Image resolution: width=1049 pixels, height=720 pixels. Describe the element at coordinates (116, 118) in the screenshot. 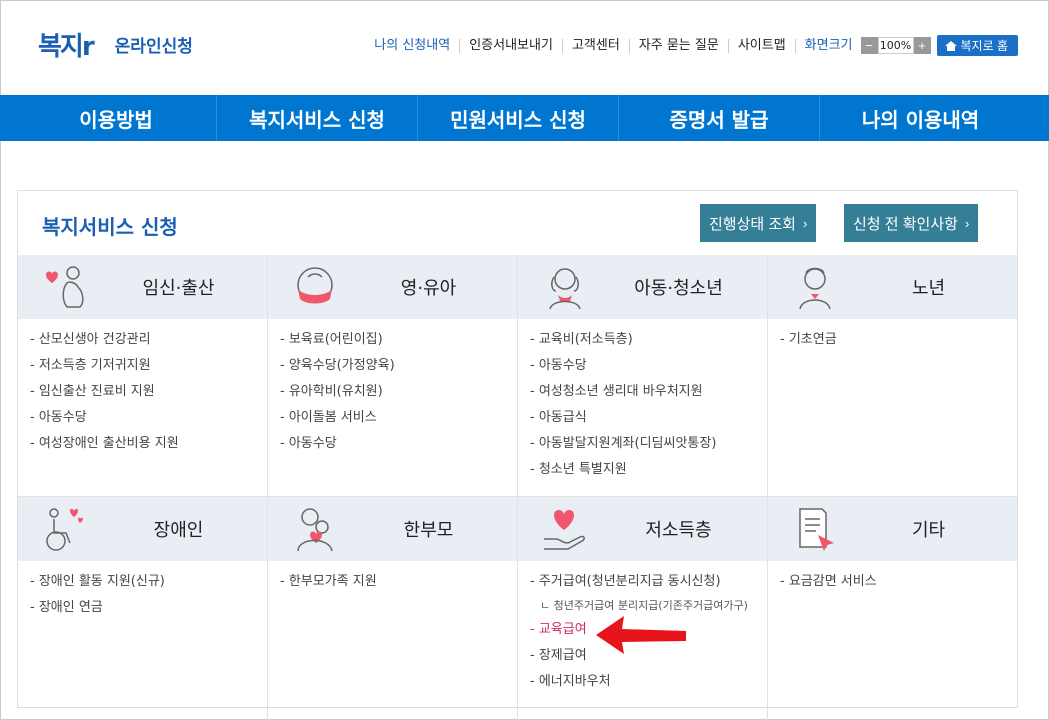

I see `nav-how-to-use: 이용방법` at that location.